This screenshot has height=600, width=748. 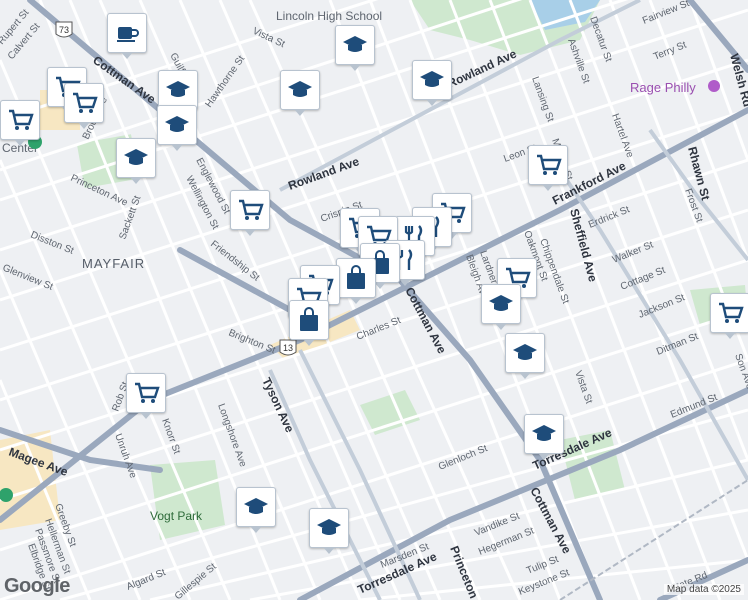 I want to click on route-13-shield: 13, so click(x=288, y=347).